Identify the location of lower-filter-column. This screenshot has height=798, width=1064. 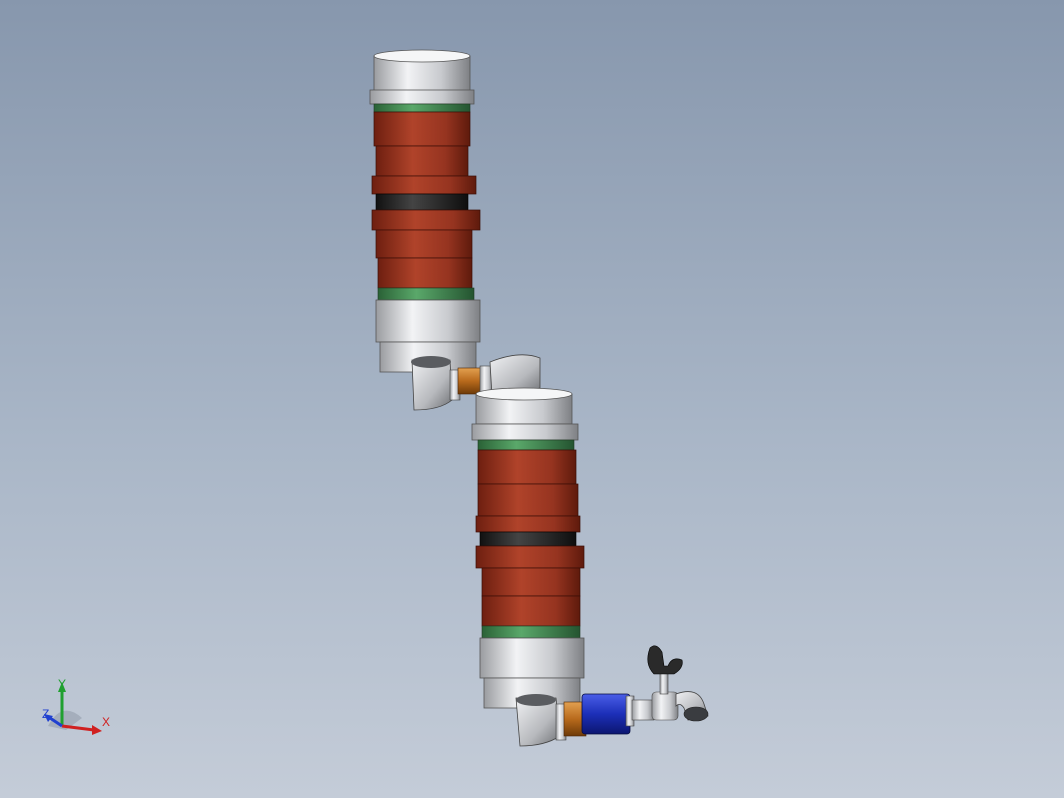
(528, 567).